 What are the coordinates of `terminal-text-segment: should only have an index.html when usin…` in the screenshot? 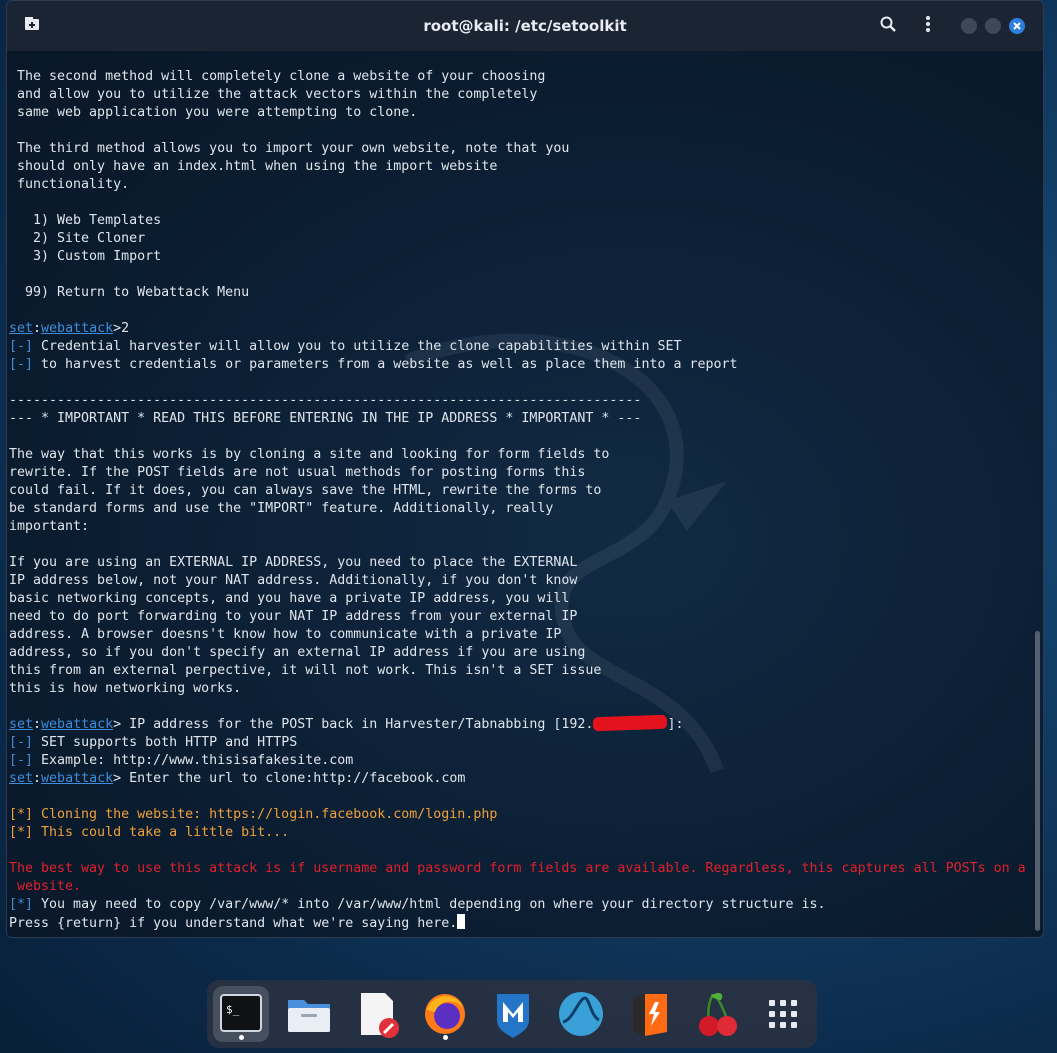 It's located at (253, 166).